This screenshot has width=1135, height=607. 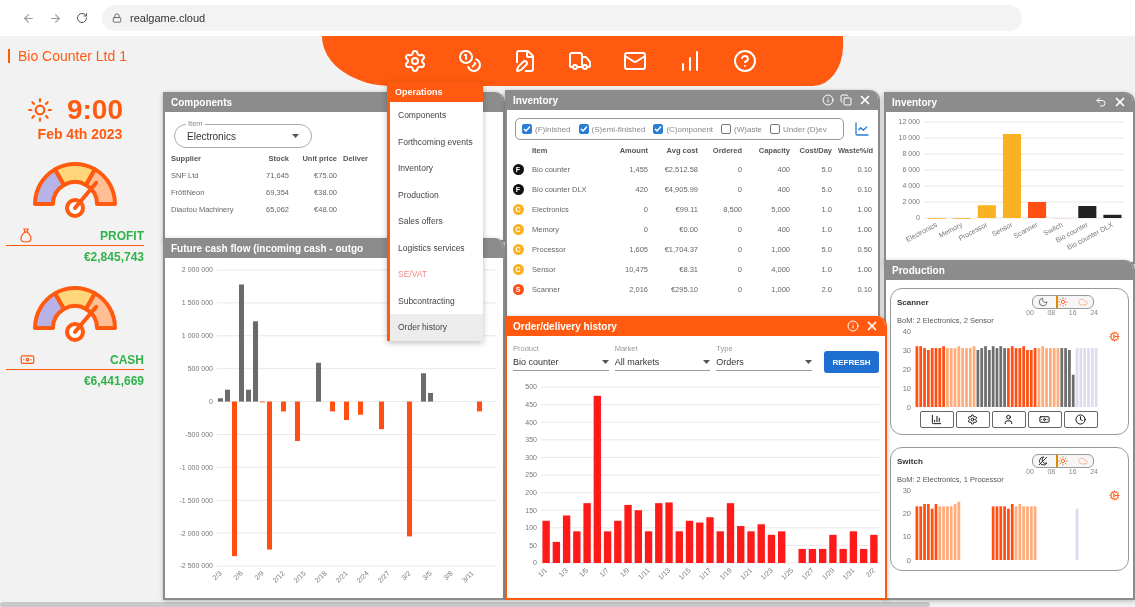 I want to click on menu-item: Subcontracting, so click(x=436, y=300).